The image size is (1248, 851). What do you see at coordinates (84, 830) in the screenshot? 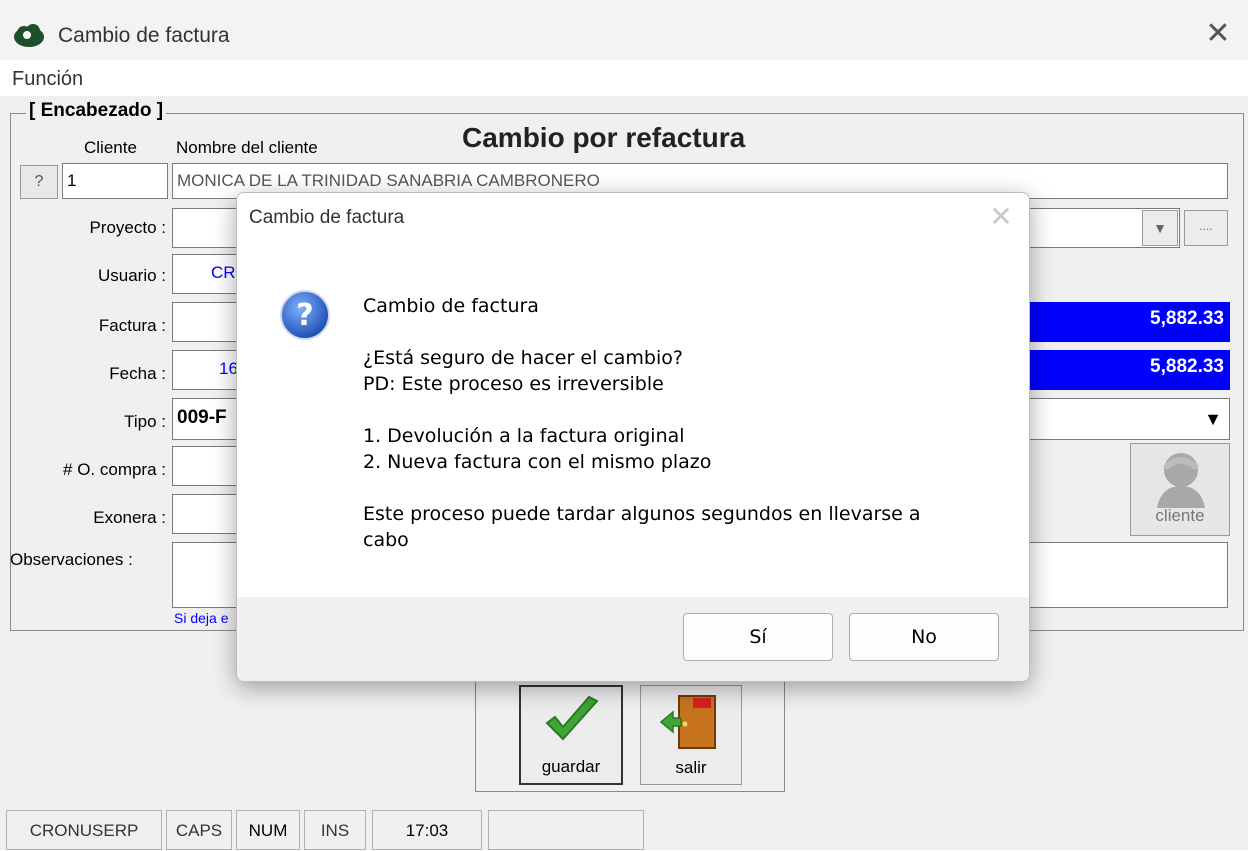
I see `status-user: CRONUSERP` at bounding box center [84, 830].